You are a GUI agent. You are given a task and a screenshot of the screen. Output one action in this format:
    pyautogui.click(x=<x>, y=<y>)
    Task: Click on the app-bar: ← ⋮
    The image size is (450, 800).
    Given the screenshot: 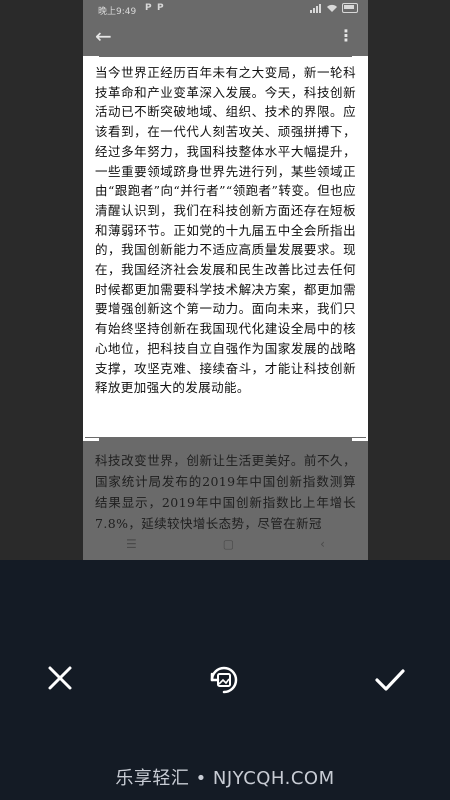 What is the action you would take?
    pyautogui.click(x=225, y=37)
    